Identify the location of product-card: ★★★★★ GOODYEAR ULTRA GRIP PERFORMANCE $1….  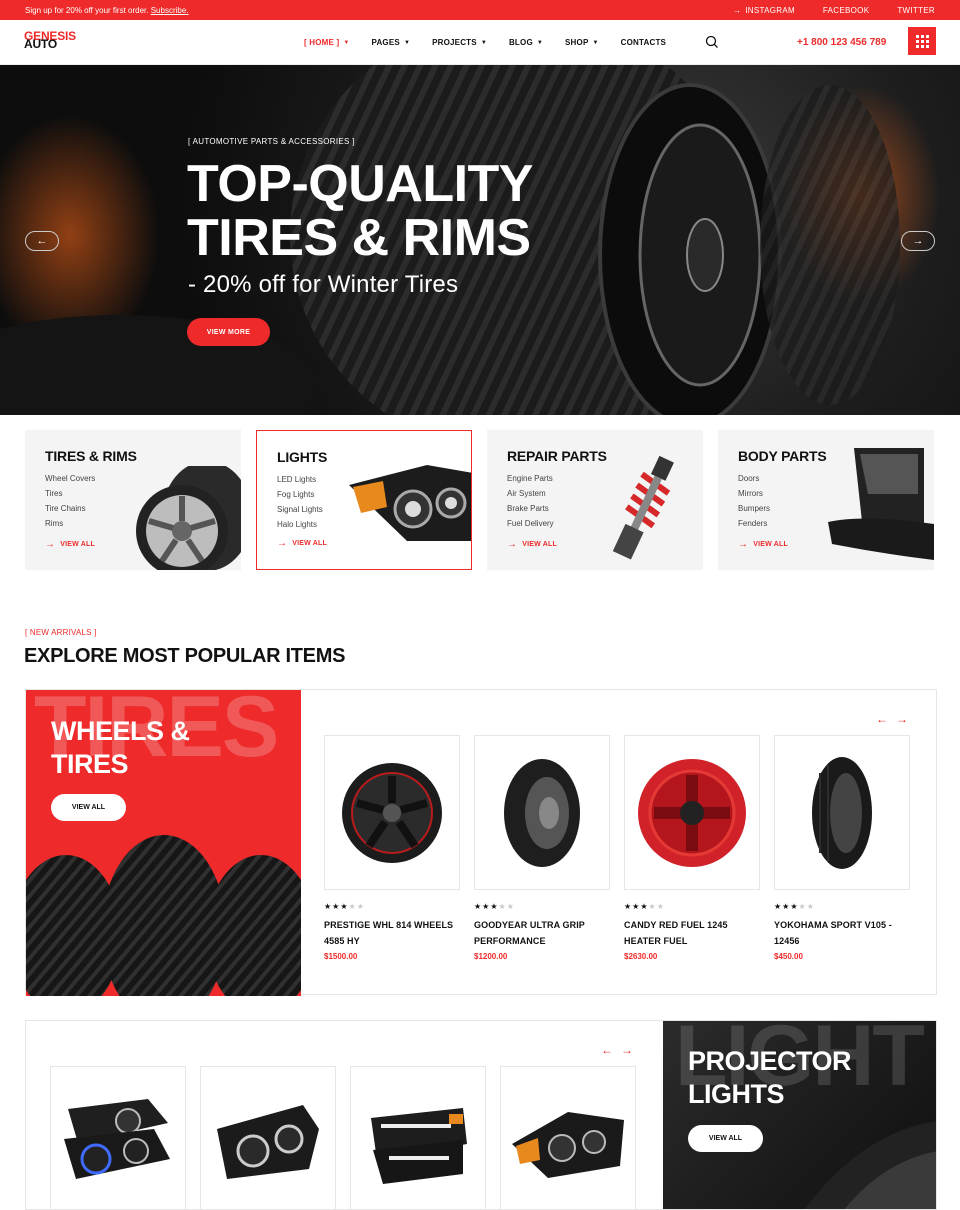
(542, 848).